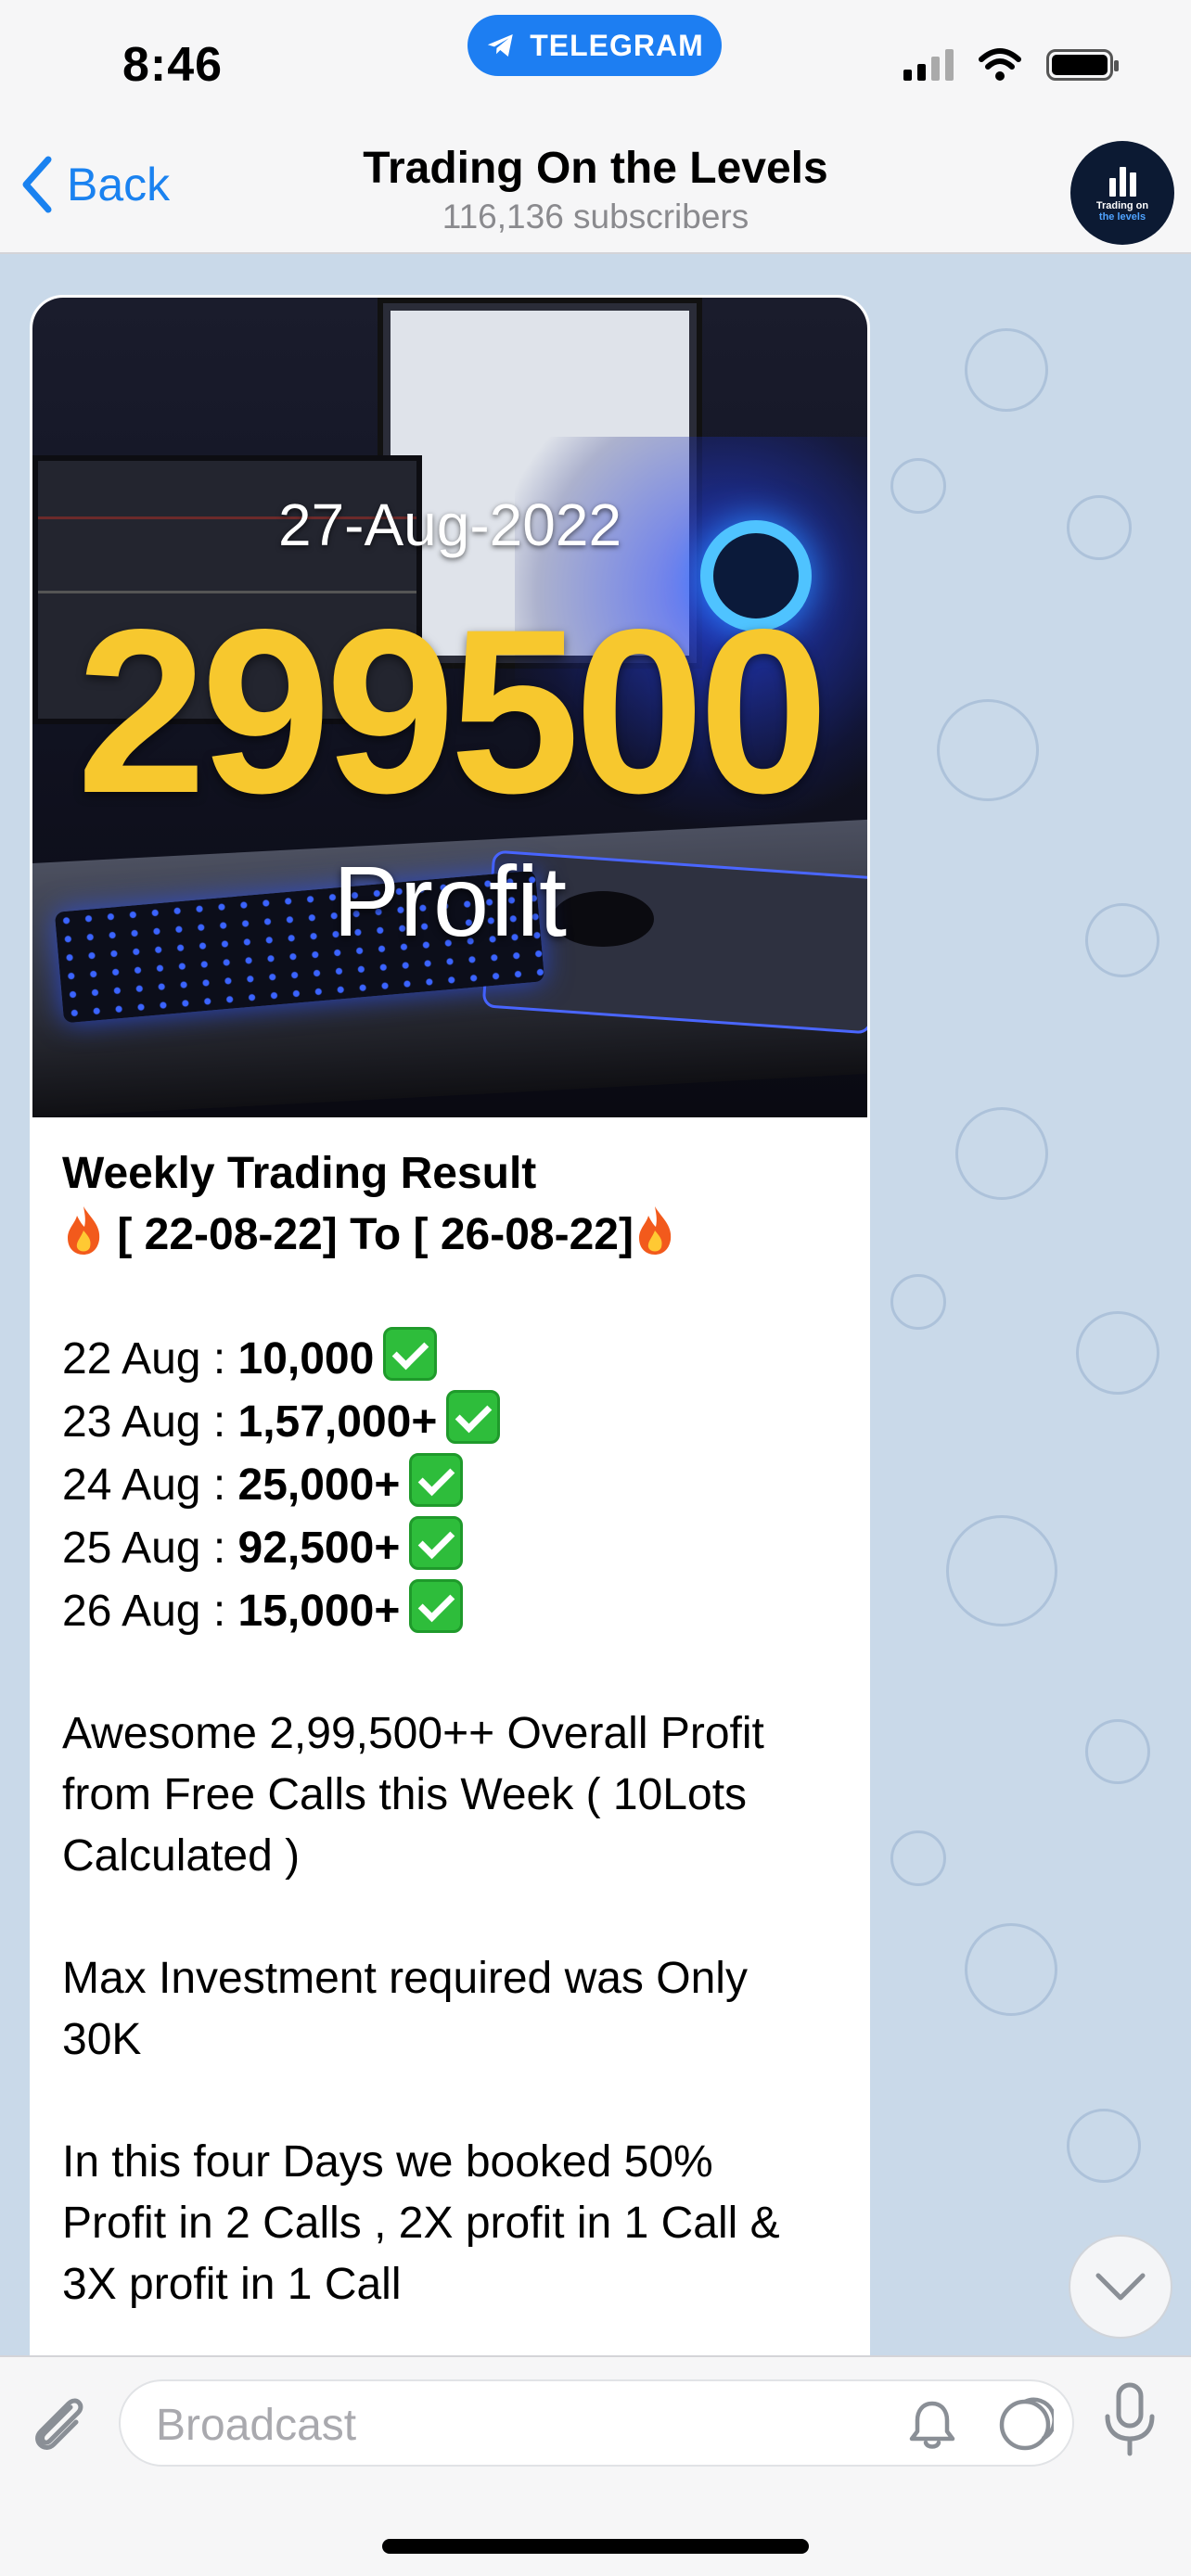  Describe the element at coordinates (1000, 64) in the screenshot. I see `wifi-icon` at that location.